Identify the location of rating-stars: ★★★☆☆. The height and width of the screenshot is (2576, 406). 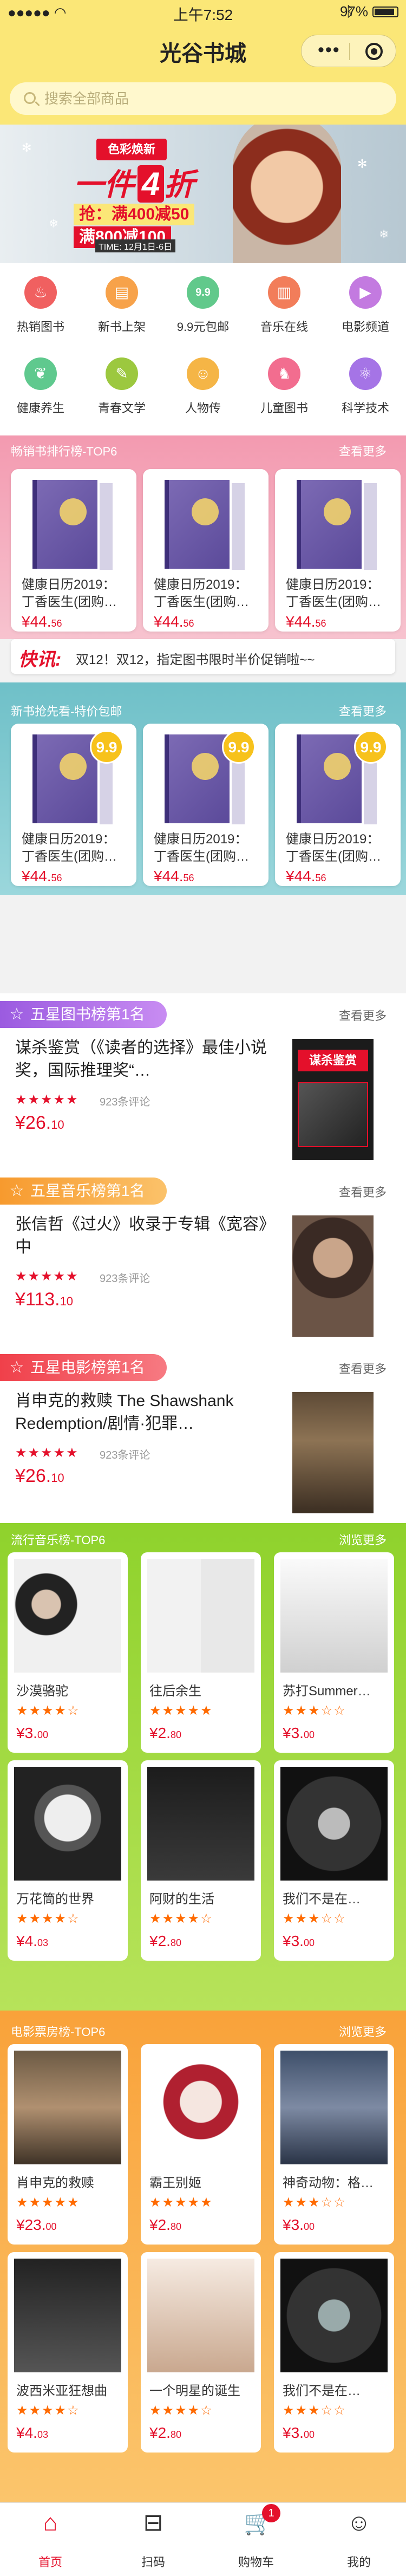
(314, 1710).